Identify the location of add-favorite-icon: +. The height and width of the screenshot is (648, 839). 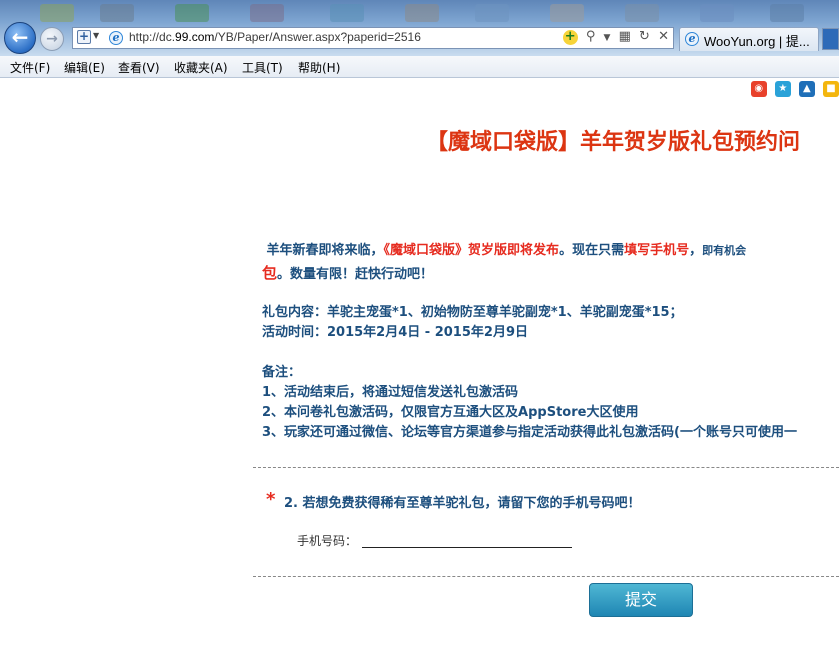
(84, 37).